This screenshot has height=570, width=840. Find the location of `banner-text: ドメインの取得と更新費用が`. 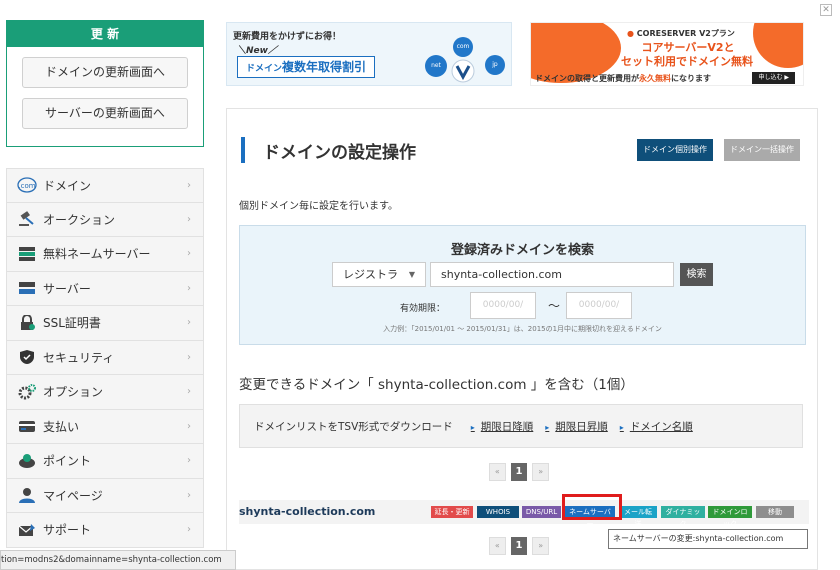

banner-text: ドメインの取得と更新費用が is located at coordinates (587, 78).